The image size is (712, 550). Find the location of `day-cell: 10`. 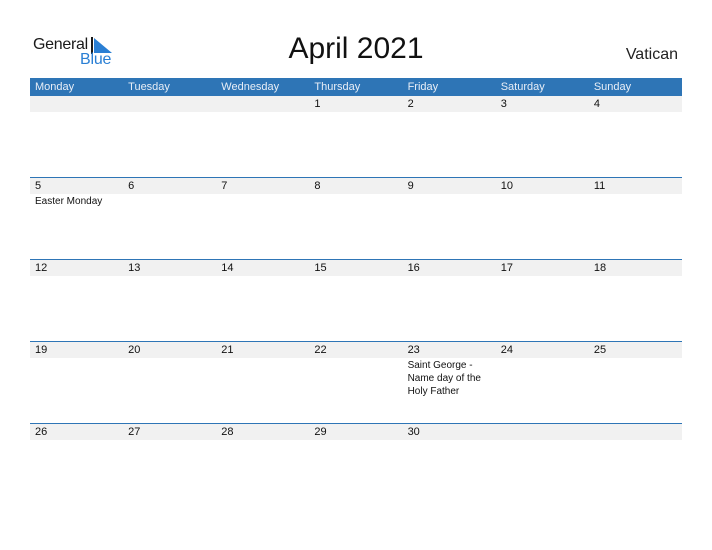

day-cell: 10 is located at coordinates (542, 193).